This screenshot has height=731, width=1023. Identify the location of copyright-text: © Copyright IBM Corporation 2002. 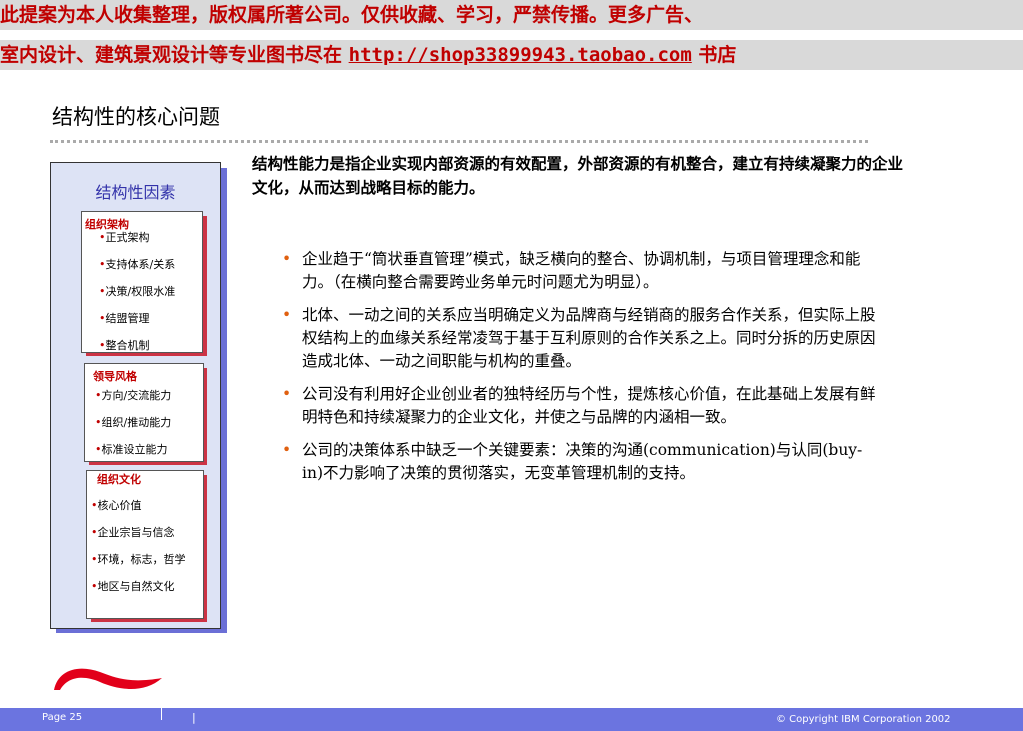
(863, 719).